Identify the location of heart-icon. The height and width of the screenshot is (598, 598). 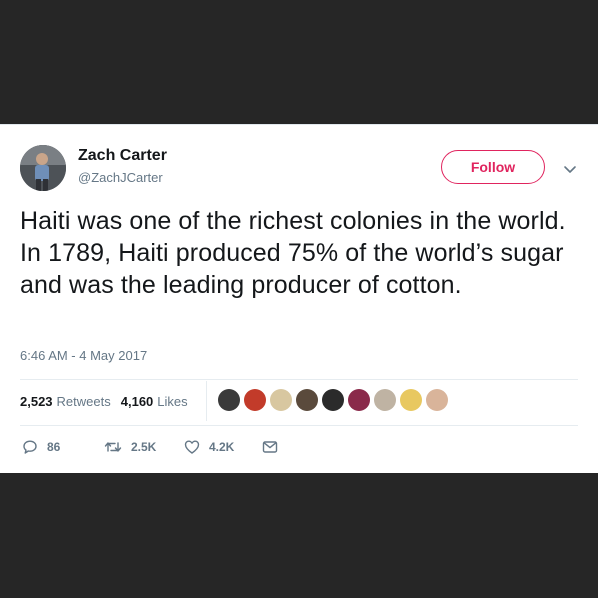
(192, 447).